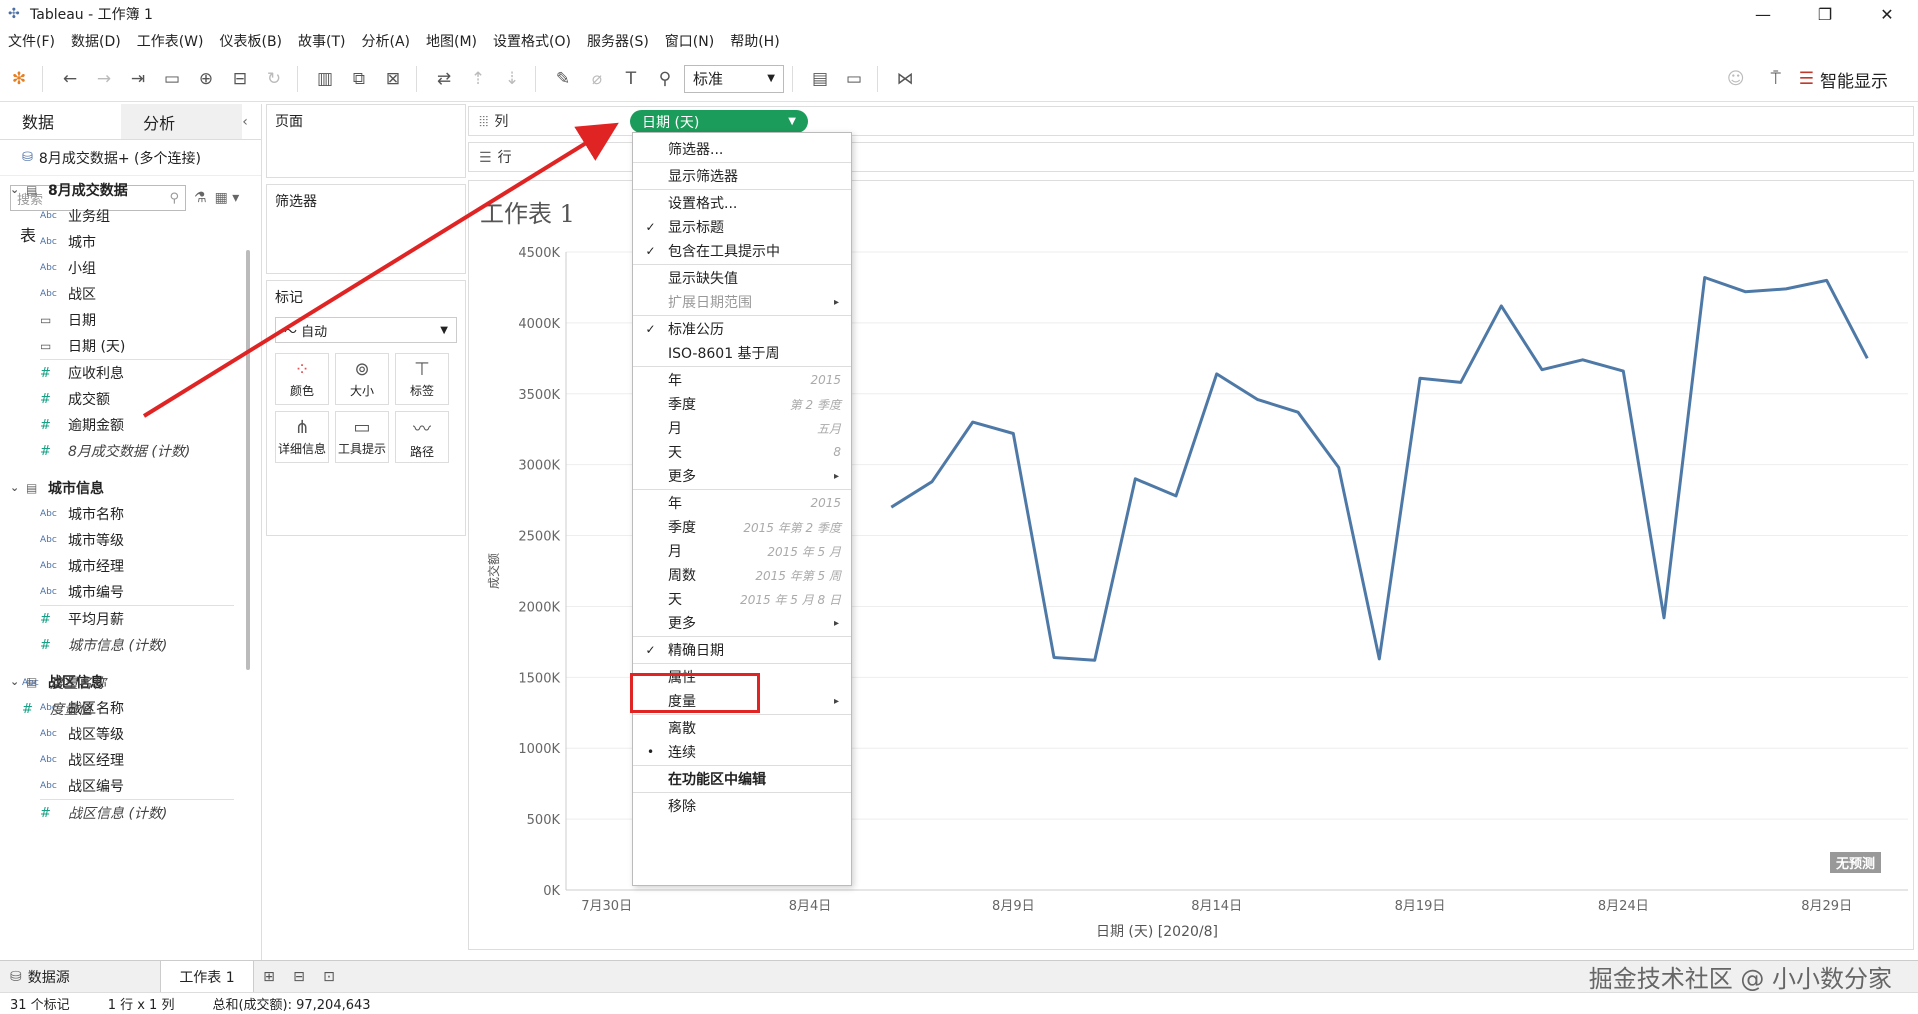  Describe the element at coordinates (122, 451) in the screenshot. I see `field-measure: # 8月成交数据 (计数)` at that location.